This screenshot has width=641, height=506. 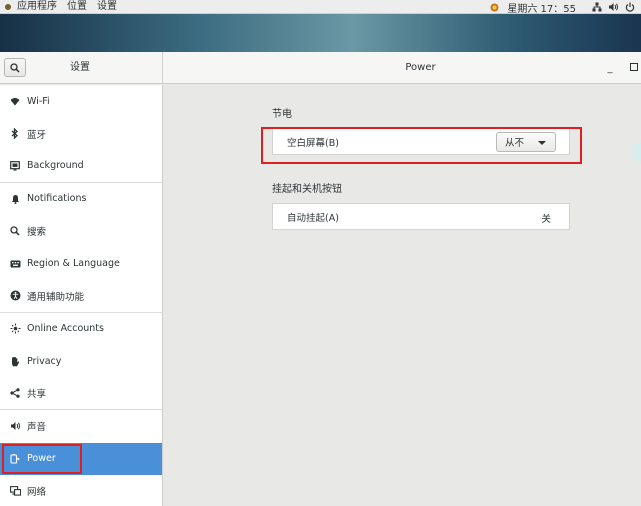 I want to click on applications-menu: 应用程序, so click(x=37, y=7).